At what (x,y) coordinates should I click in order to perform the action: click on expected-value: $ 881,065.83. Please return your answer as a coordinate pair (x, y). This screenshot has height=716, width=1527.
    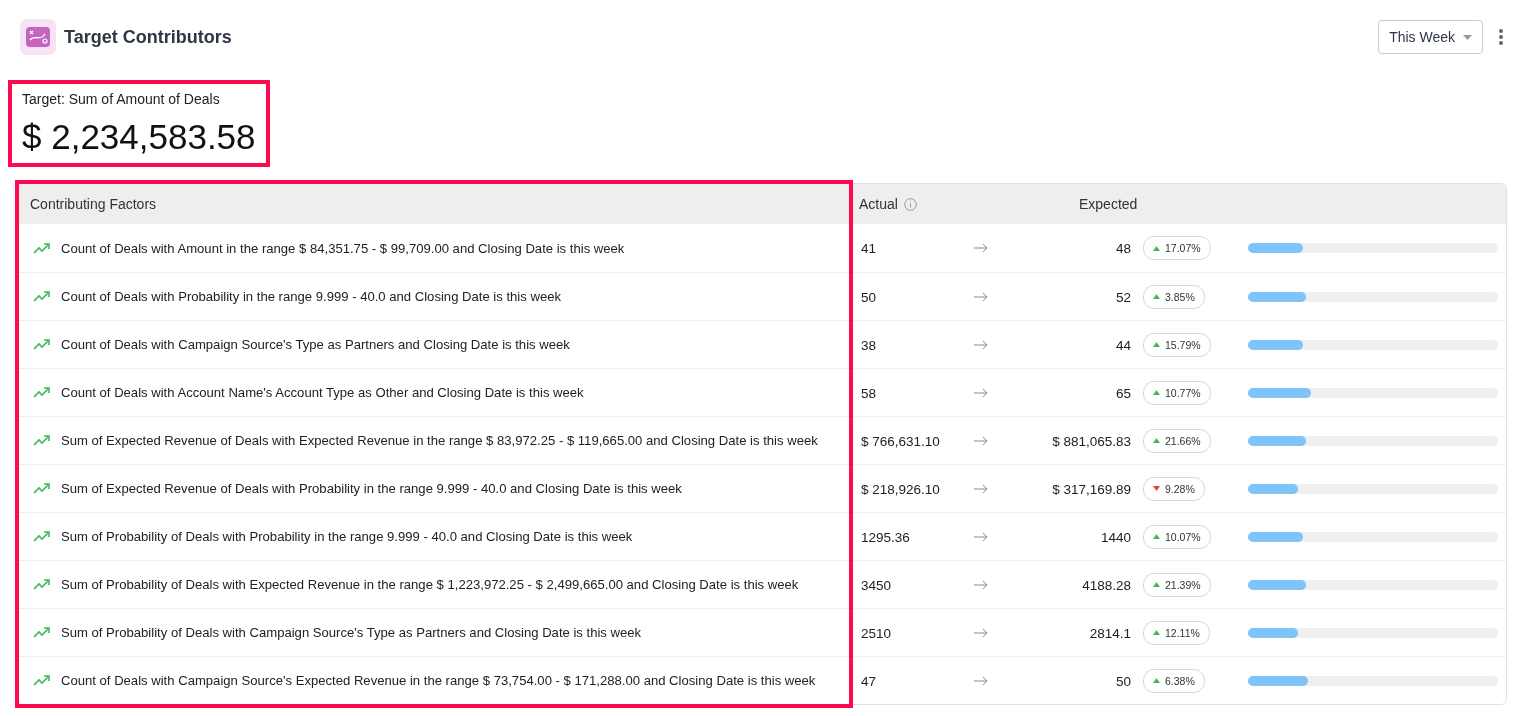
    Looking at the image, I should click on (1091, 441).